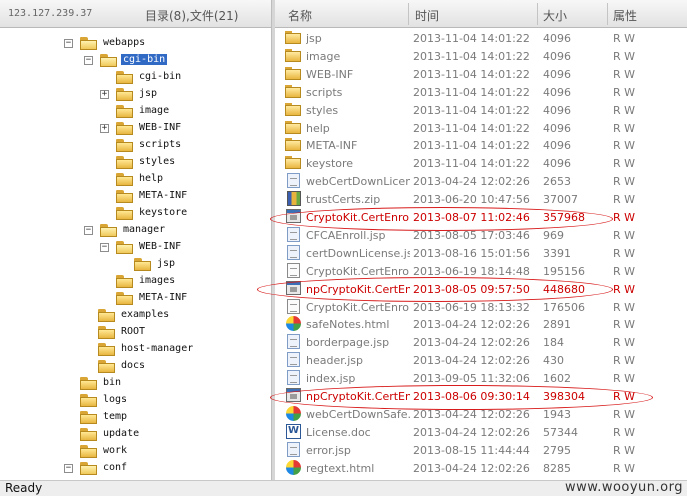  What do you see at coordinates (481, 92) in the screenshot?
I see `file-row: scripts 2013-11-04 14:01:22 4096 R W` at bounding box center [481, 92].